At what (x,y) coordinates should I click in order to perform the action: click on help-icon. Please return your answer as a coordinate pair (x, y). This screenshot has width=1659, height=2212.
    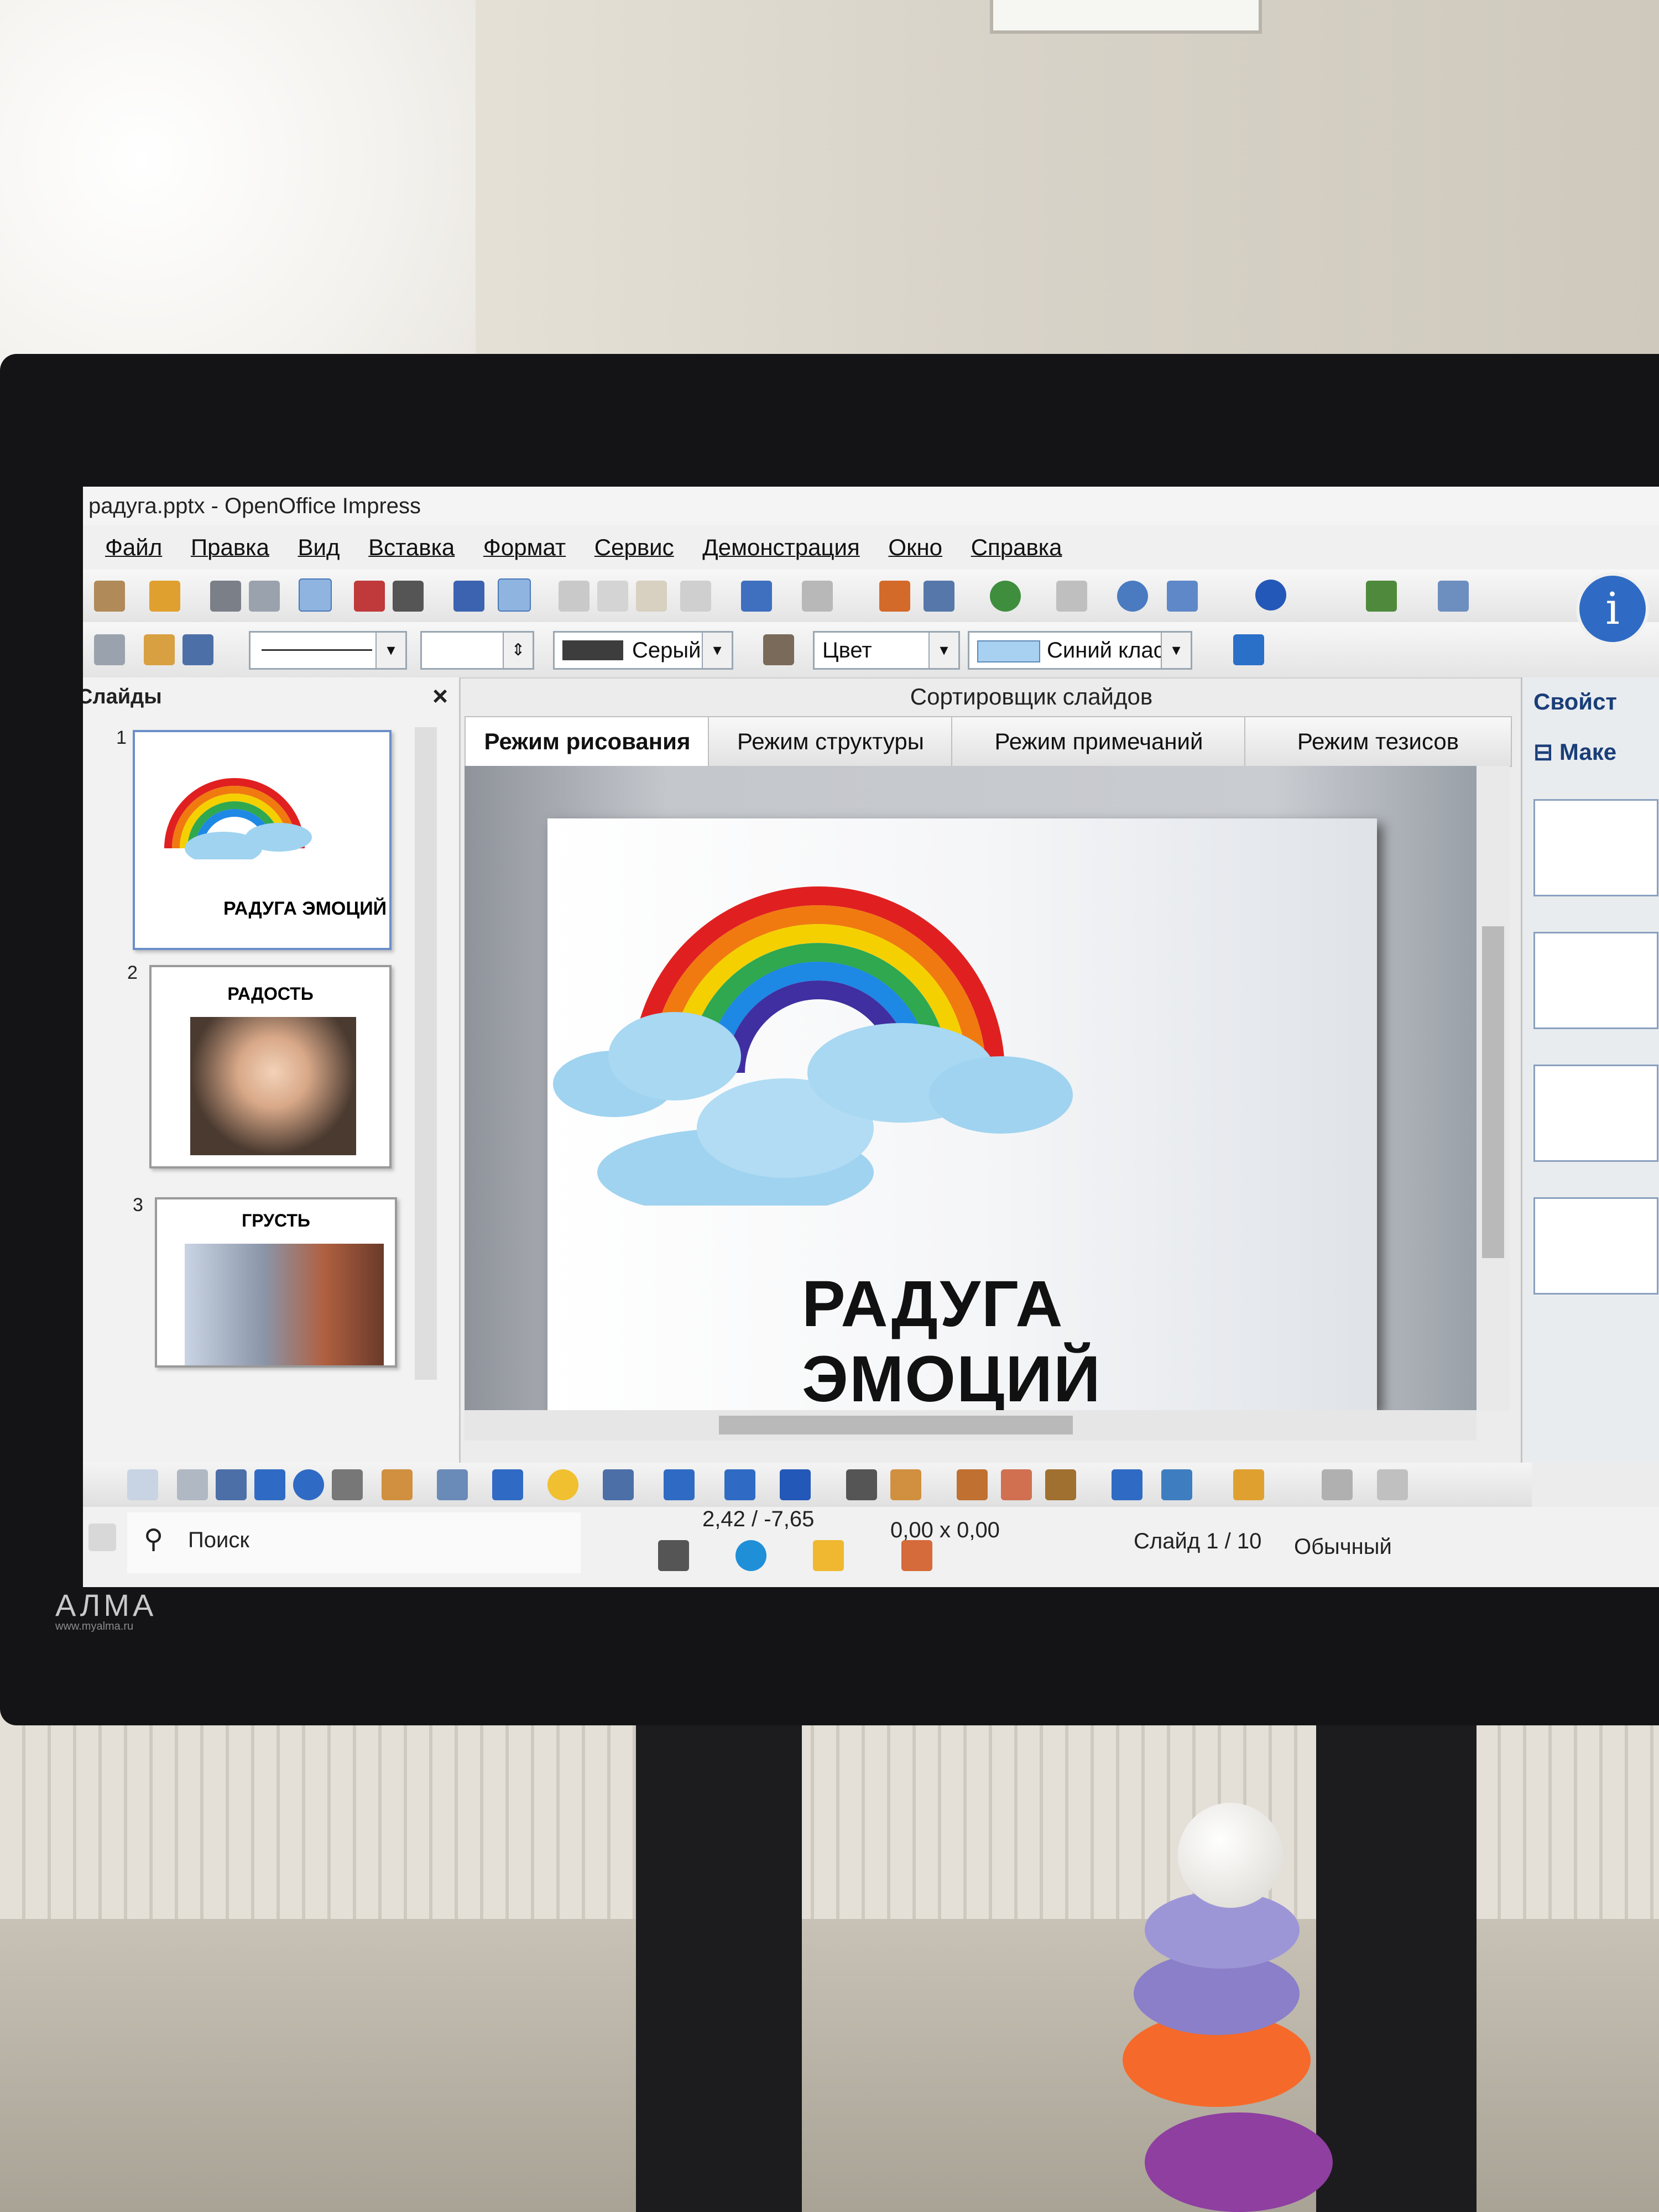
    Looking at the image, I should click on (1271, 596).